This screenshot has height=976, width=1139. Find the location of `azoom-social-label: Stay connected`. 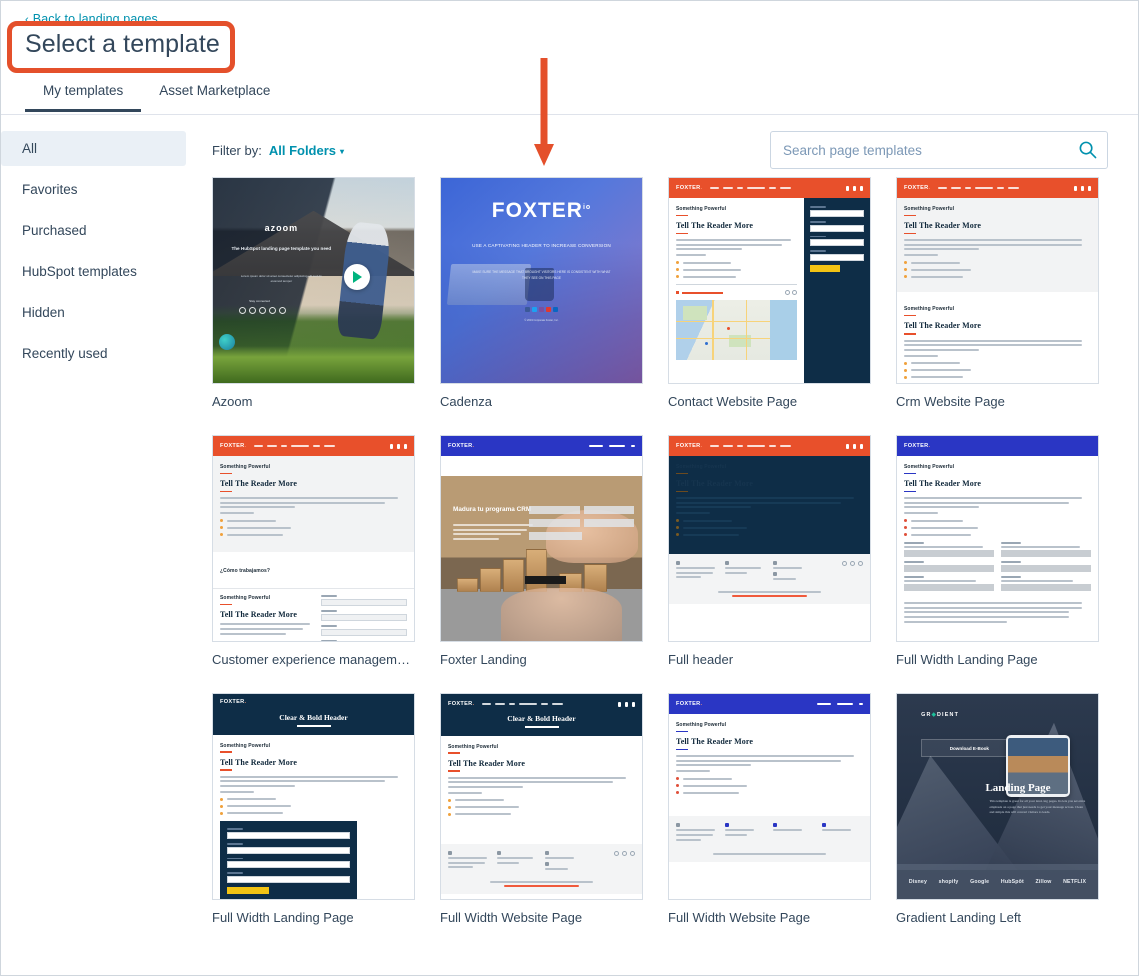

azoom-social-label: Stay connected is located at coordinates (259, 300).